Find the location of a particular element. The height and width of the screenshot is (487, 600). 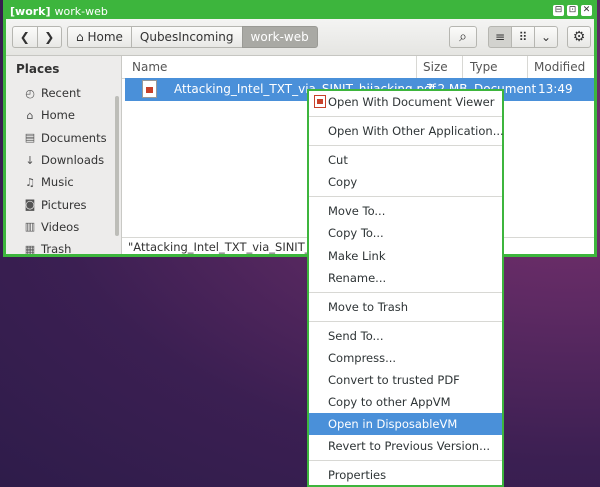

qube-name: [work] is located at coordinates (30, 11).